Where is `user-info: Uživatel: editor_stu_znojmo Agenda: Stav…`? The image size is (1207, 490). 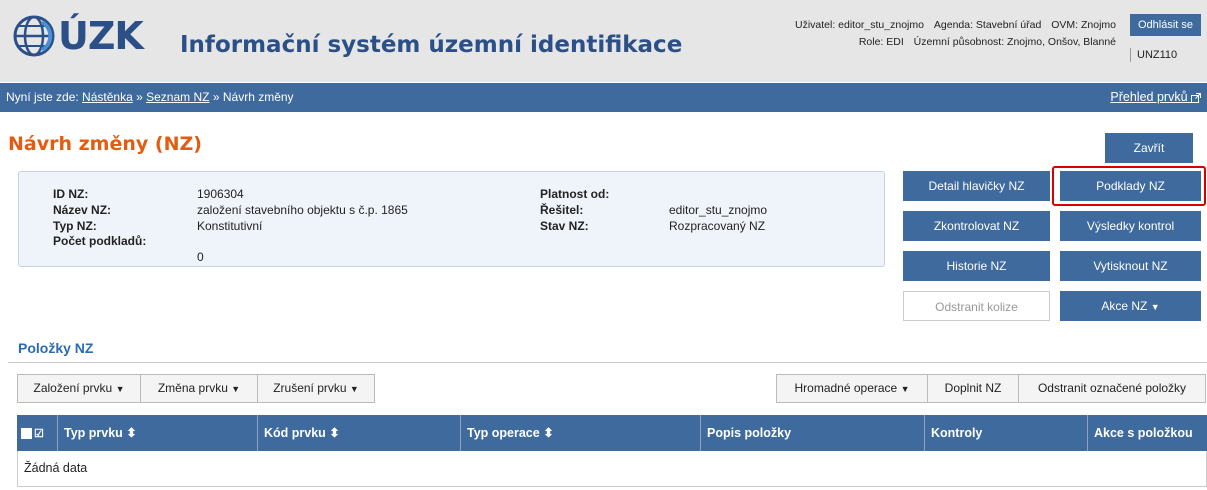
user-info: Uživatel: editor_stu_znojmo Agenda: Stav… is located at coordinates (952, 34).